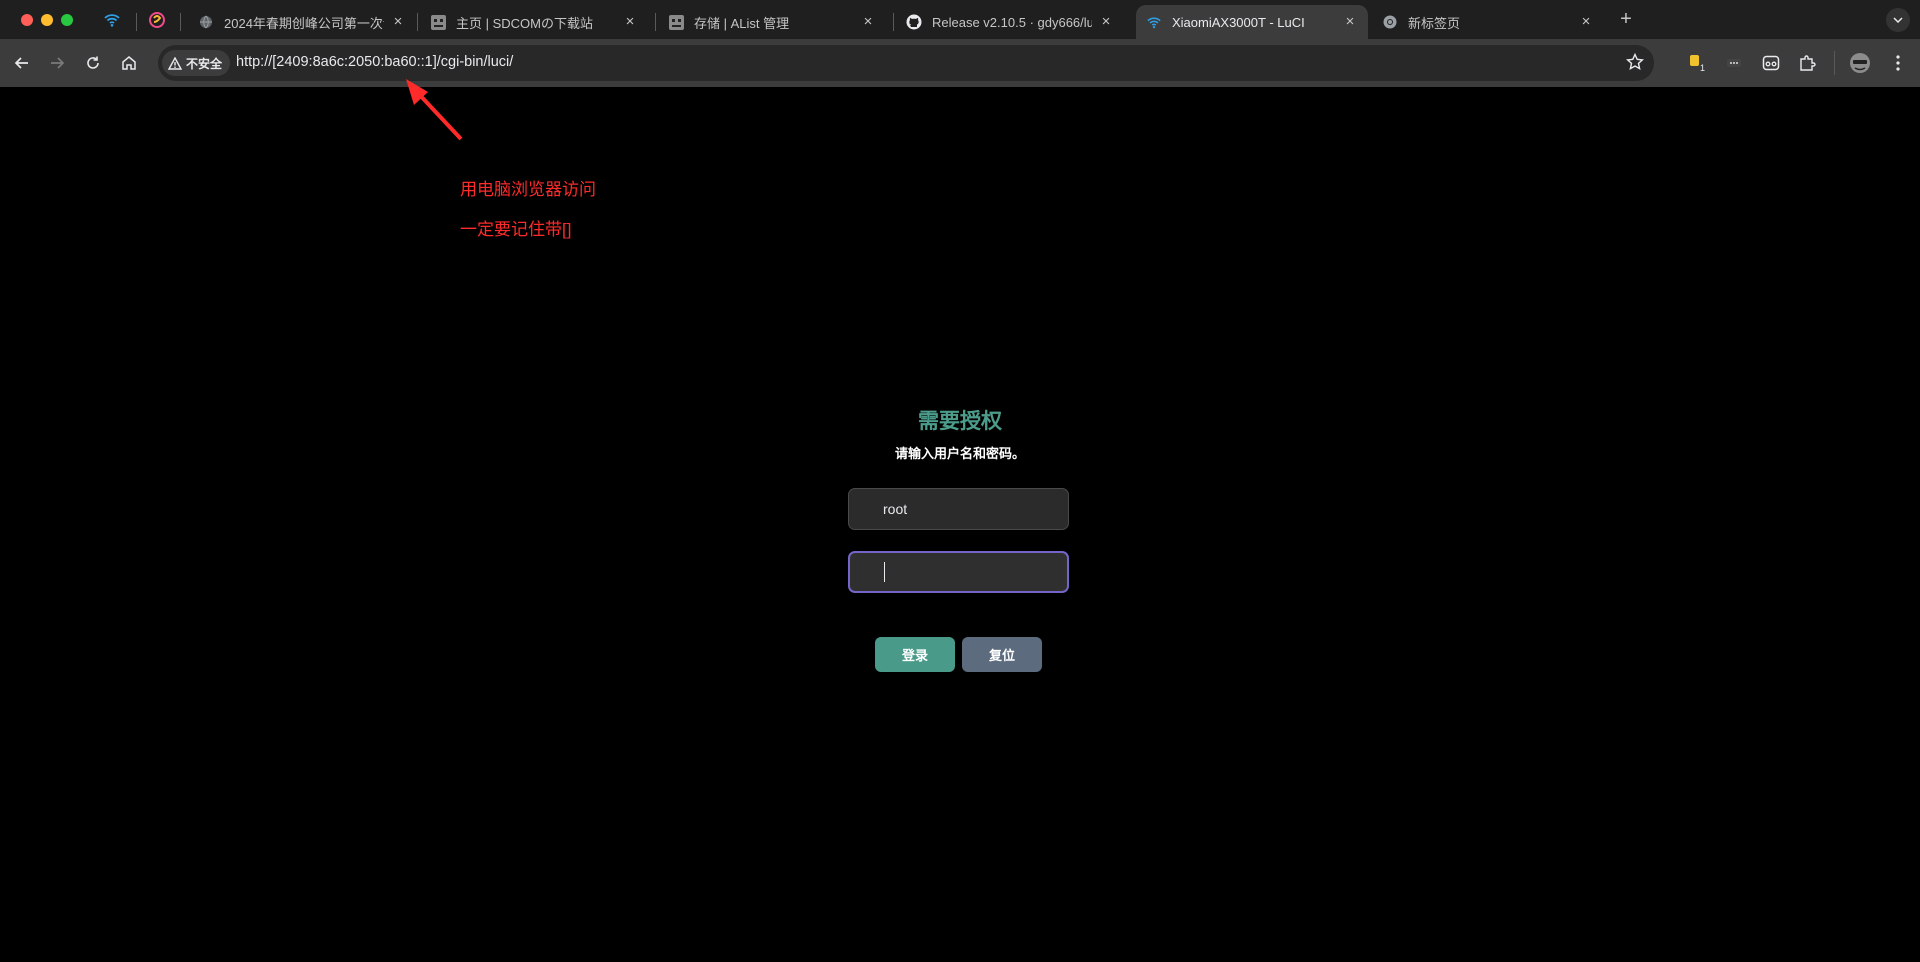 This screenshot has width=1920, height=962. What do you see at coordinates (958, 509) in the screenshot?
I see `username-input: root` at bounding box center [958, 509].